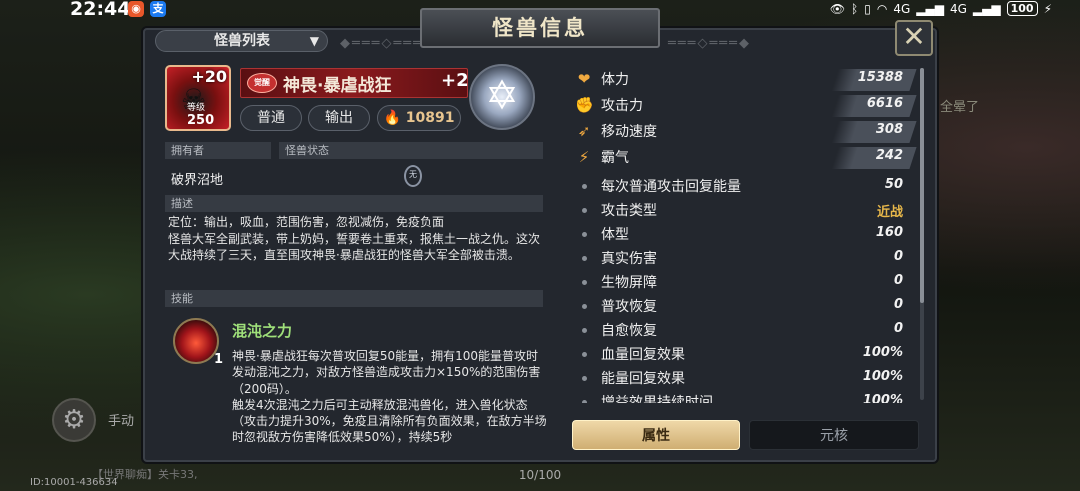 The height and width of the screenshot is (491, 1080). I want to click on fist-icon: ✊, so click(584, 105).